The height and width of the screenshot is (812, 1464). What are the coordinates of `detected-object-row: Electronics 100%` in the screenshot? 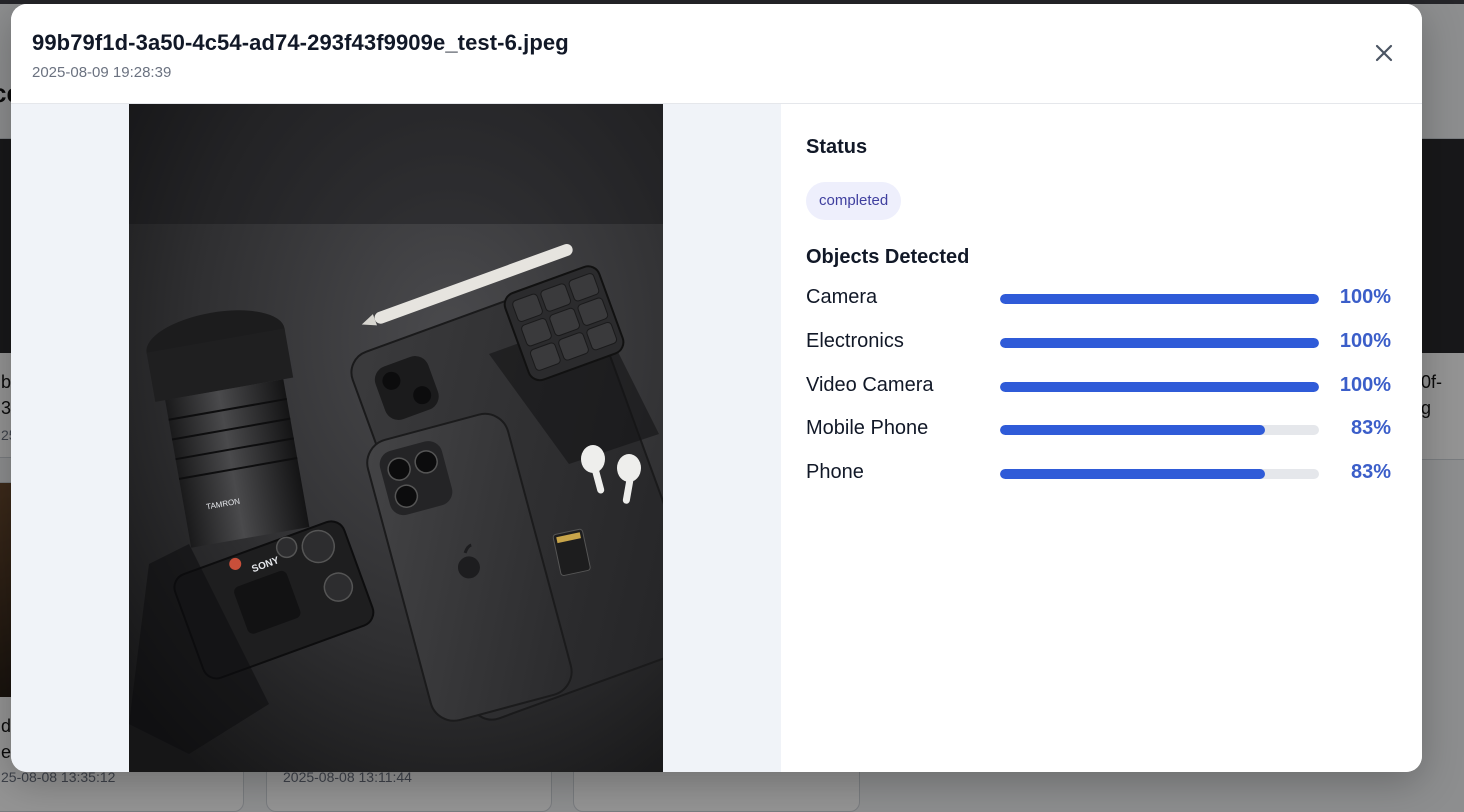 It's located at (1098, 343).